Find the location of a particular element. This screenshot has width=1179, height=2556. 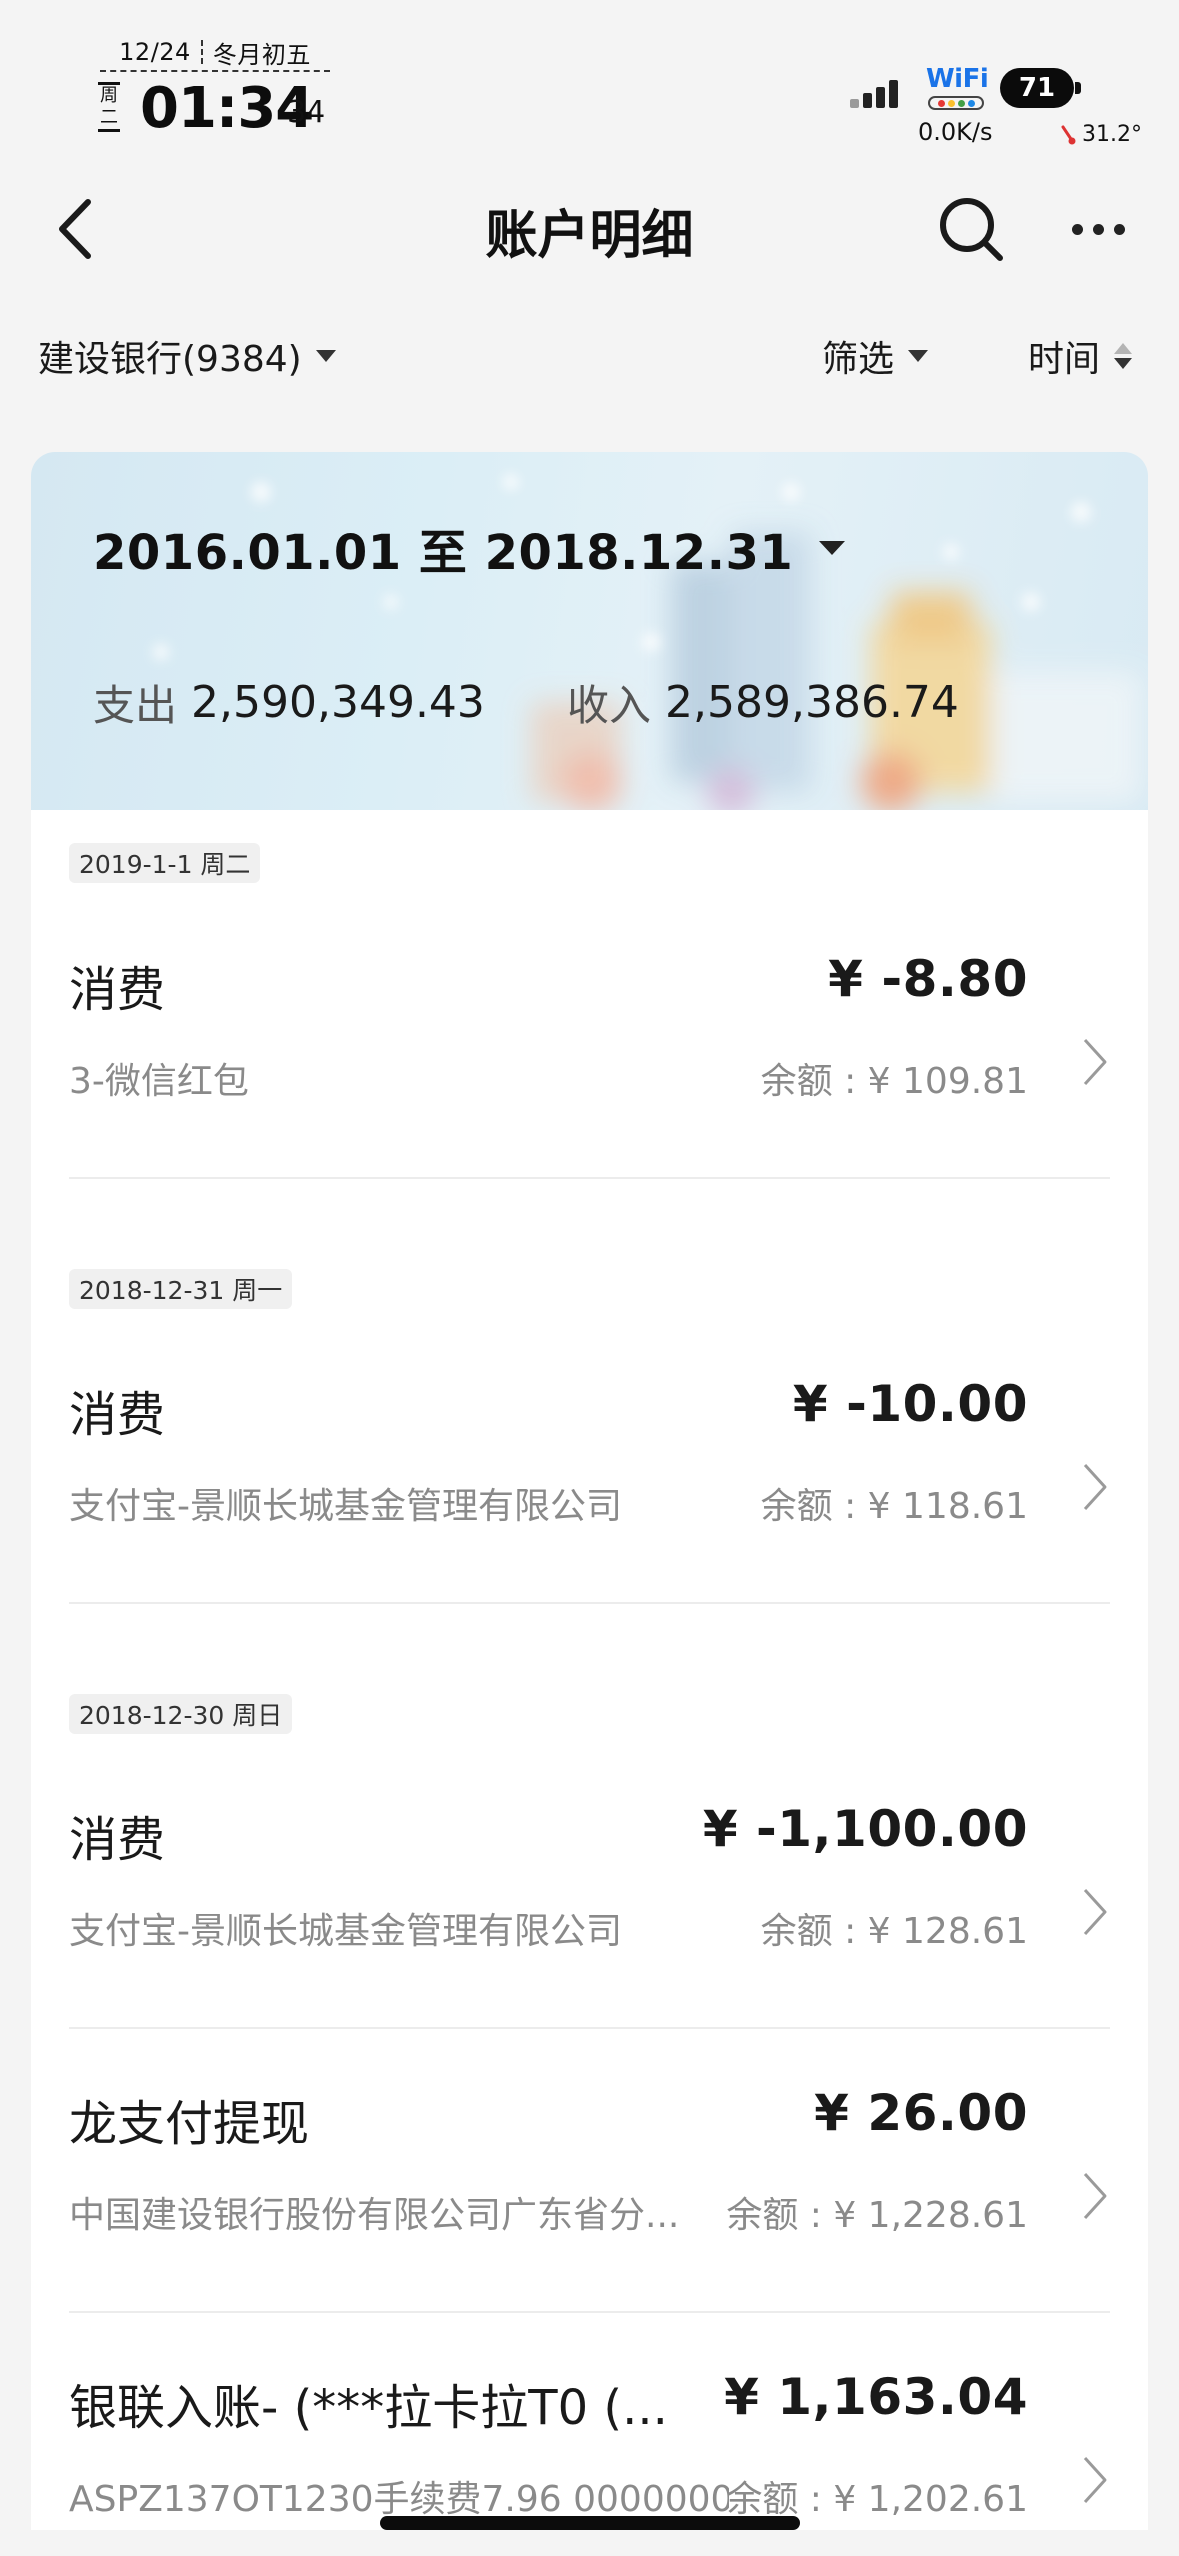

status-date: 12/24 冬月初五 is located at coordinates (215, 53).